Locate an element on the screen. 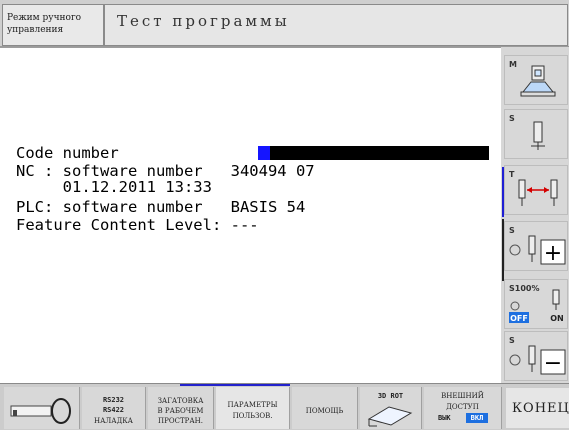 Image resolution: width=569 pixels, height=430 pixels. tool-change-icon is located at coordinates (538, 192).